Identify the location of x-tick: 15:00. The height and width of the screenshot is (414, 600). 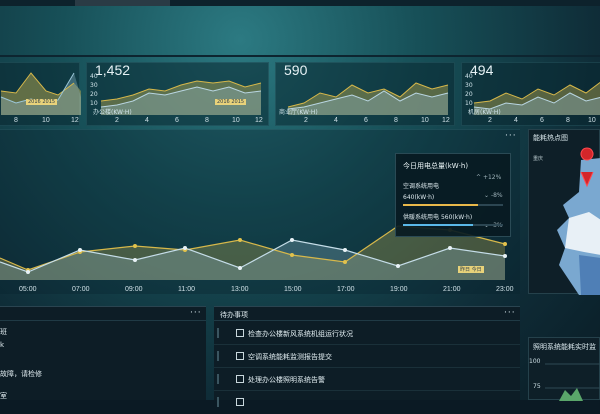
(293, 289).